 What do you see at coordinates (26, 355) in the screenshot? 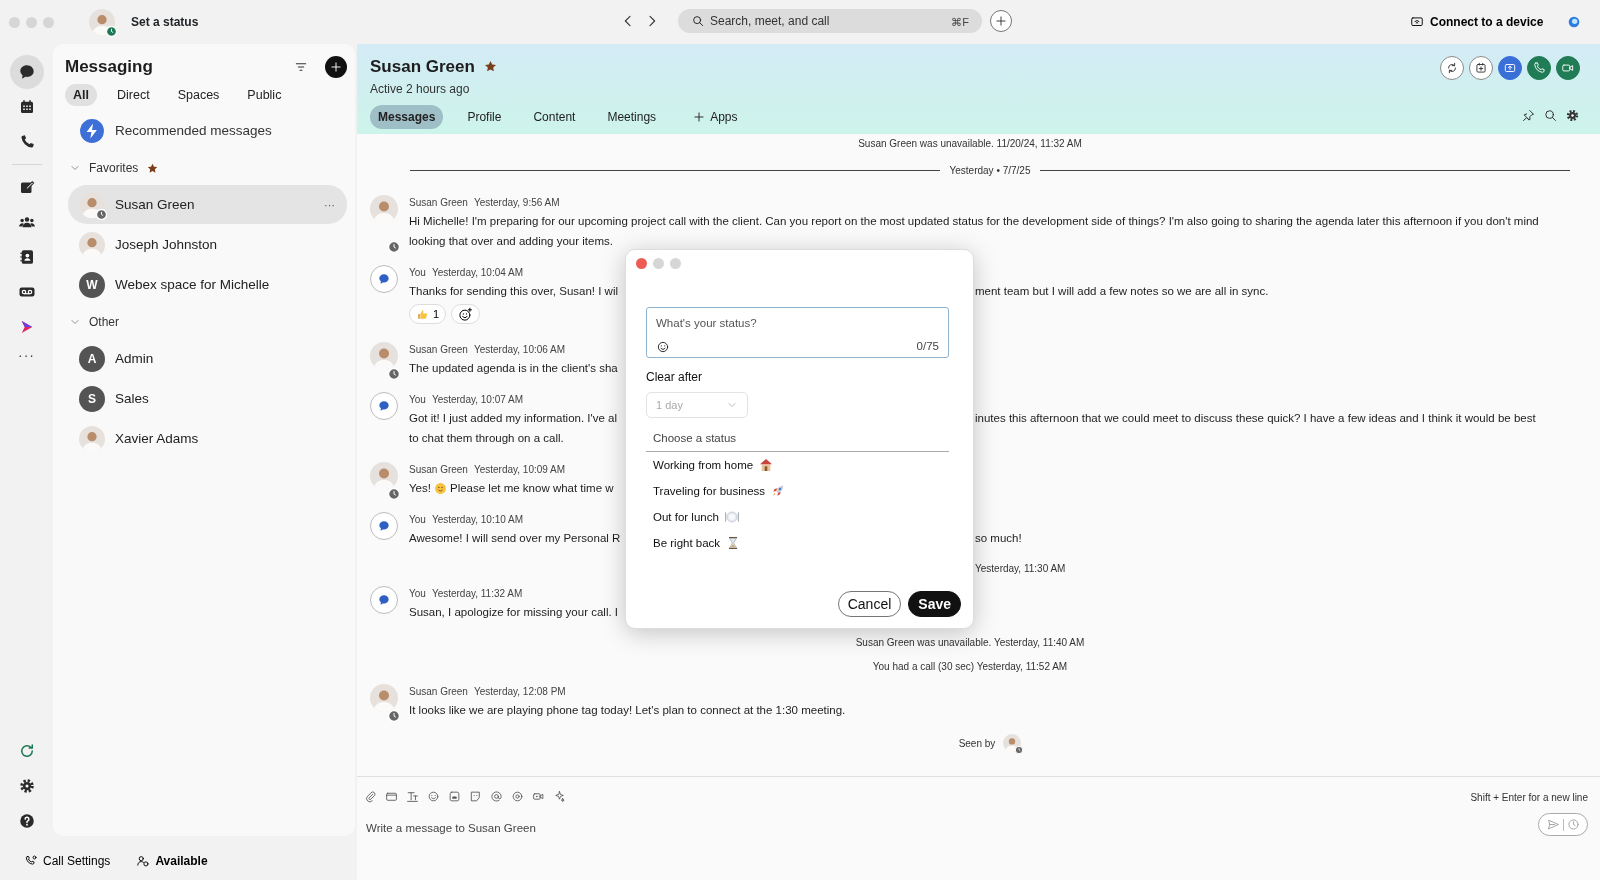
I see `more-button: ···` at bounding box center [26, 355].